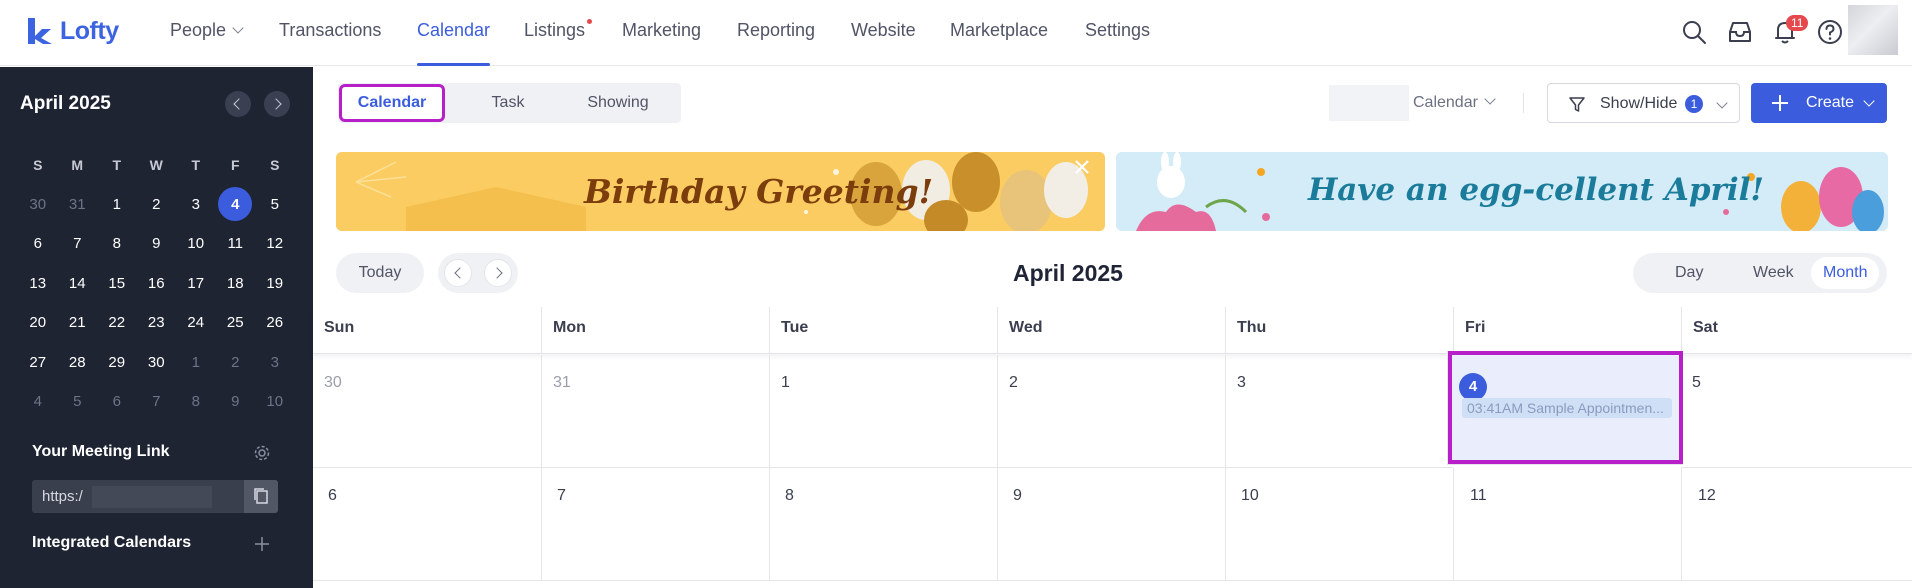 Image resolution: width=1912 pixels, height=588 pixels. What do you see at coordinates (1339, 524) in the screenshot?
I see `day-cell: 10` at bounding box center [1339, 524].